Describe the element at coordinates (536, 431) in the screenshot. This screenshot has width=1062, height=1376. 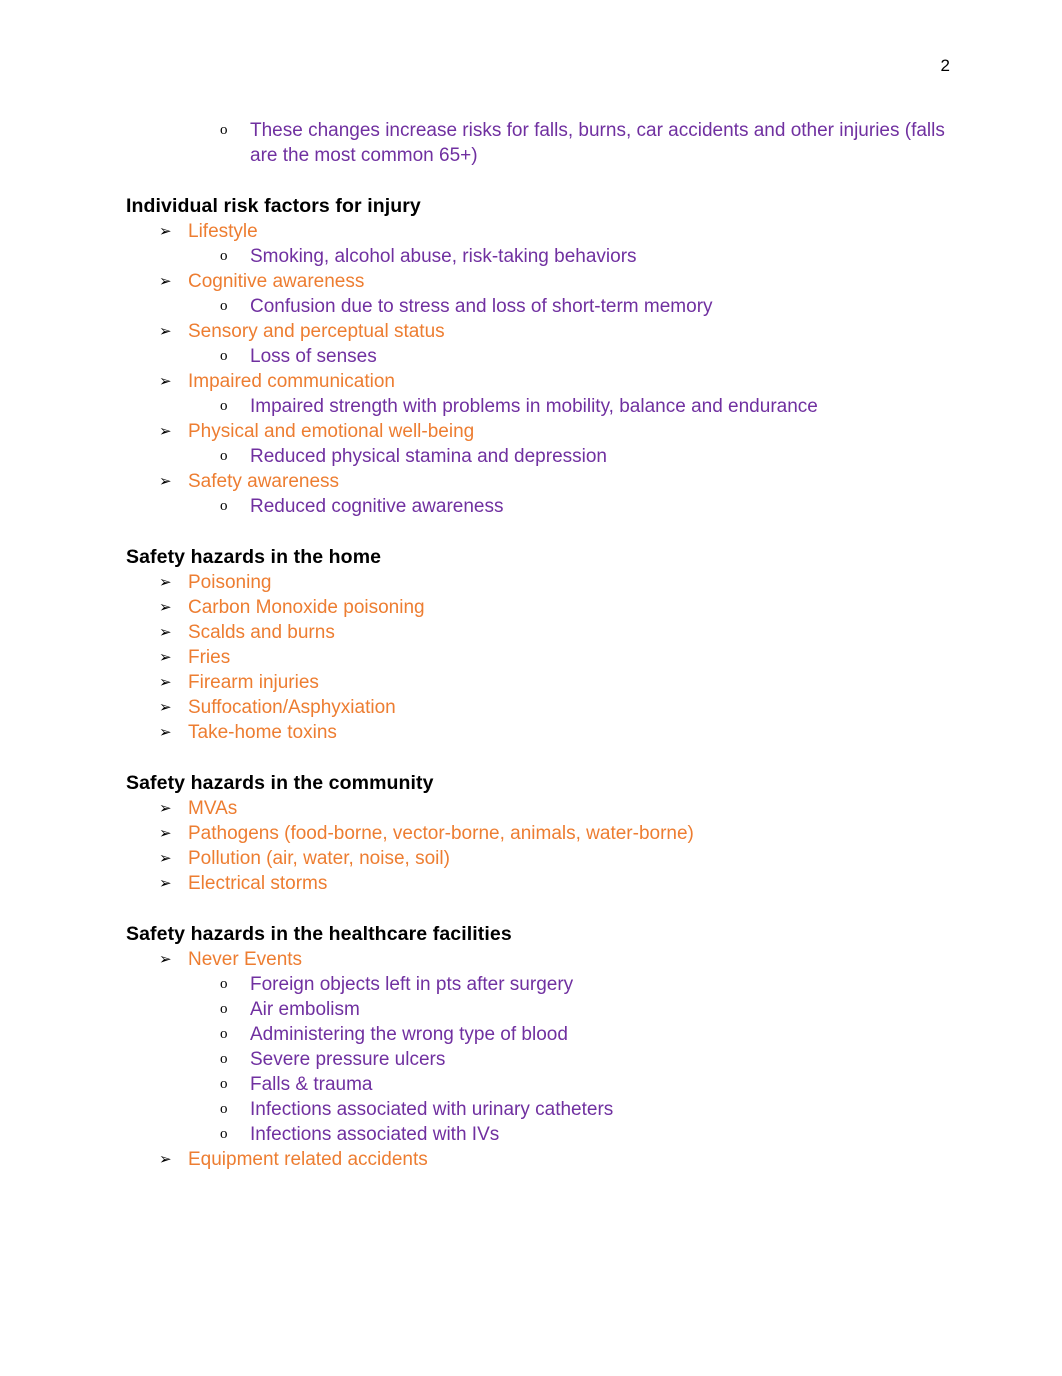
I see `list-item: ➢ Physical and emotional well-being` at that location.